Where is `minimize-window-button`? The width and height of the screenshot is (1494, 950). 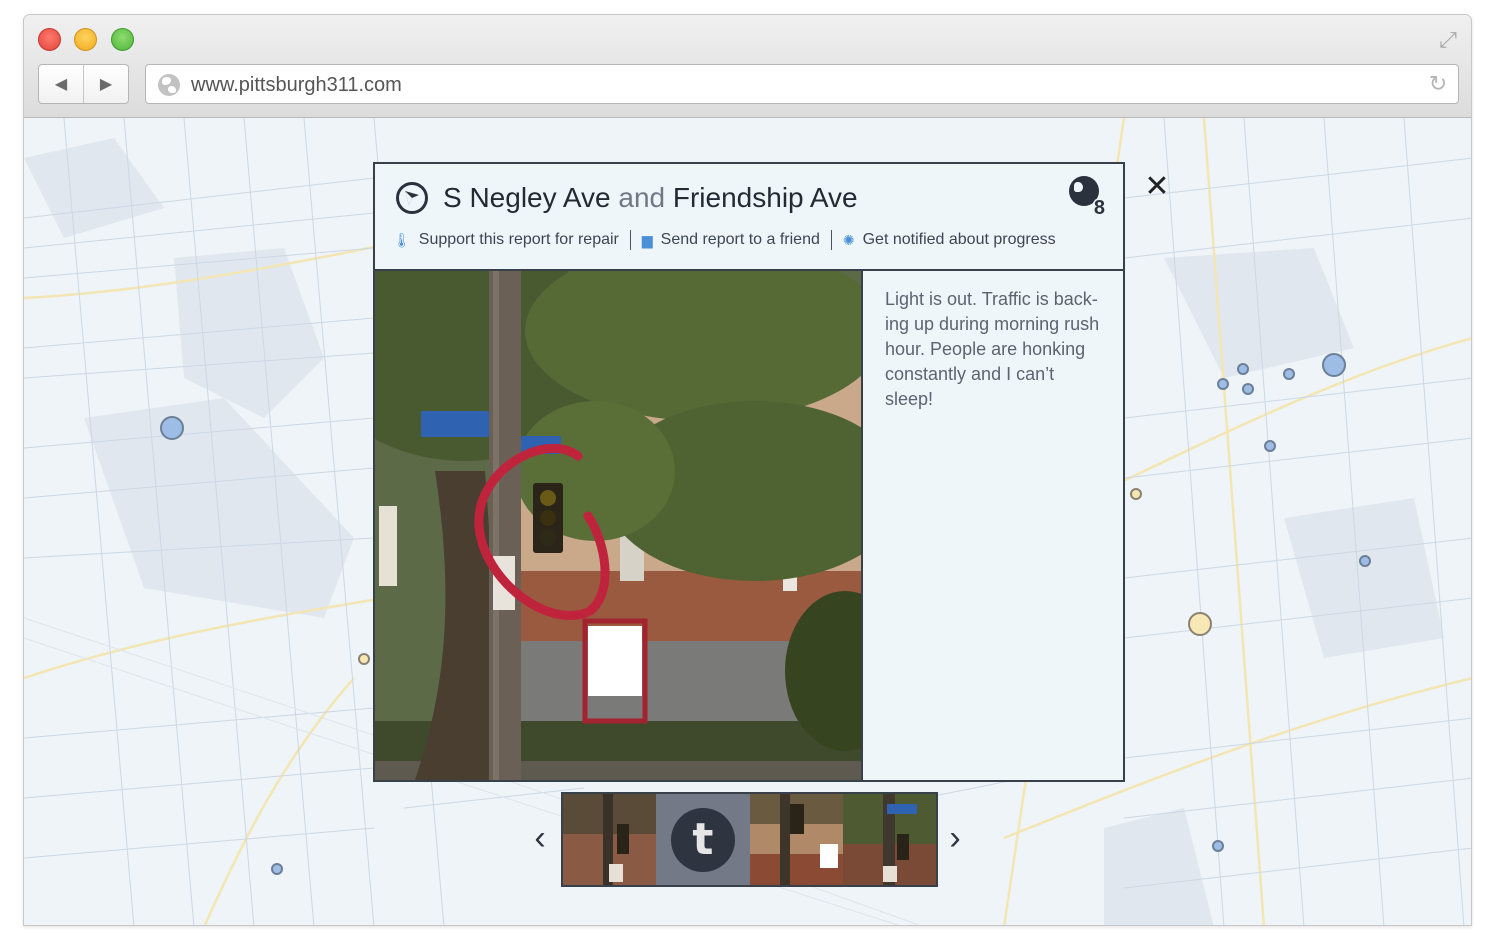 minimize-window-button is located at coordinates (85, 39).